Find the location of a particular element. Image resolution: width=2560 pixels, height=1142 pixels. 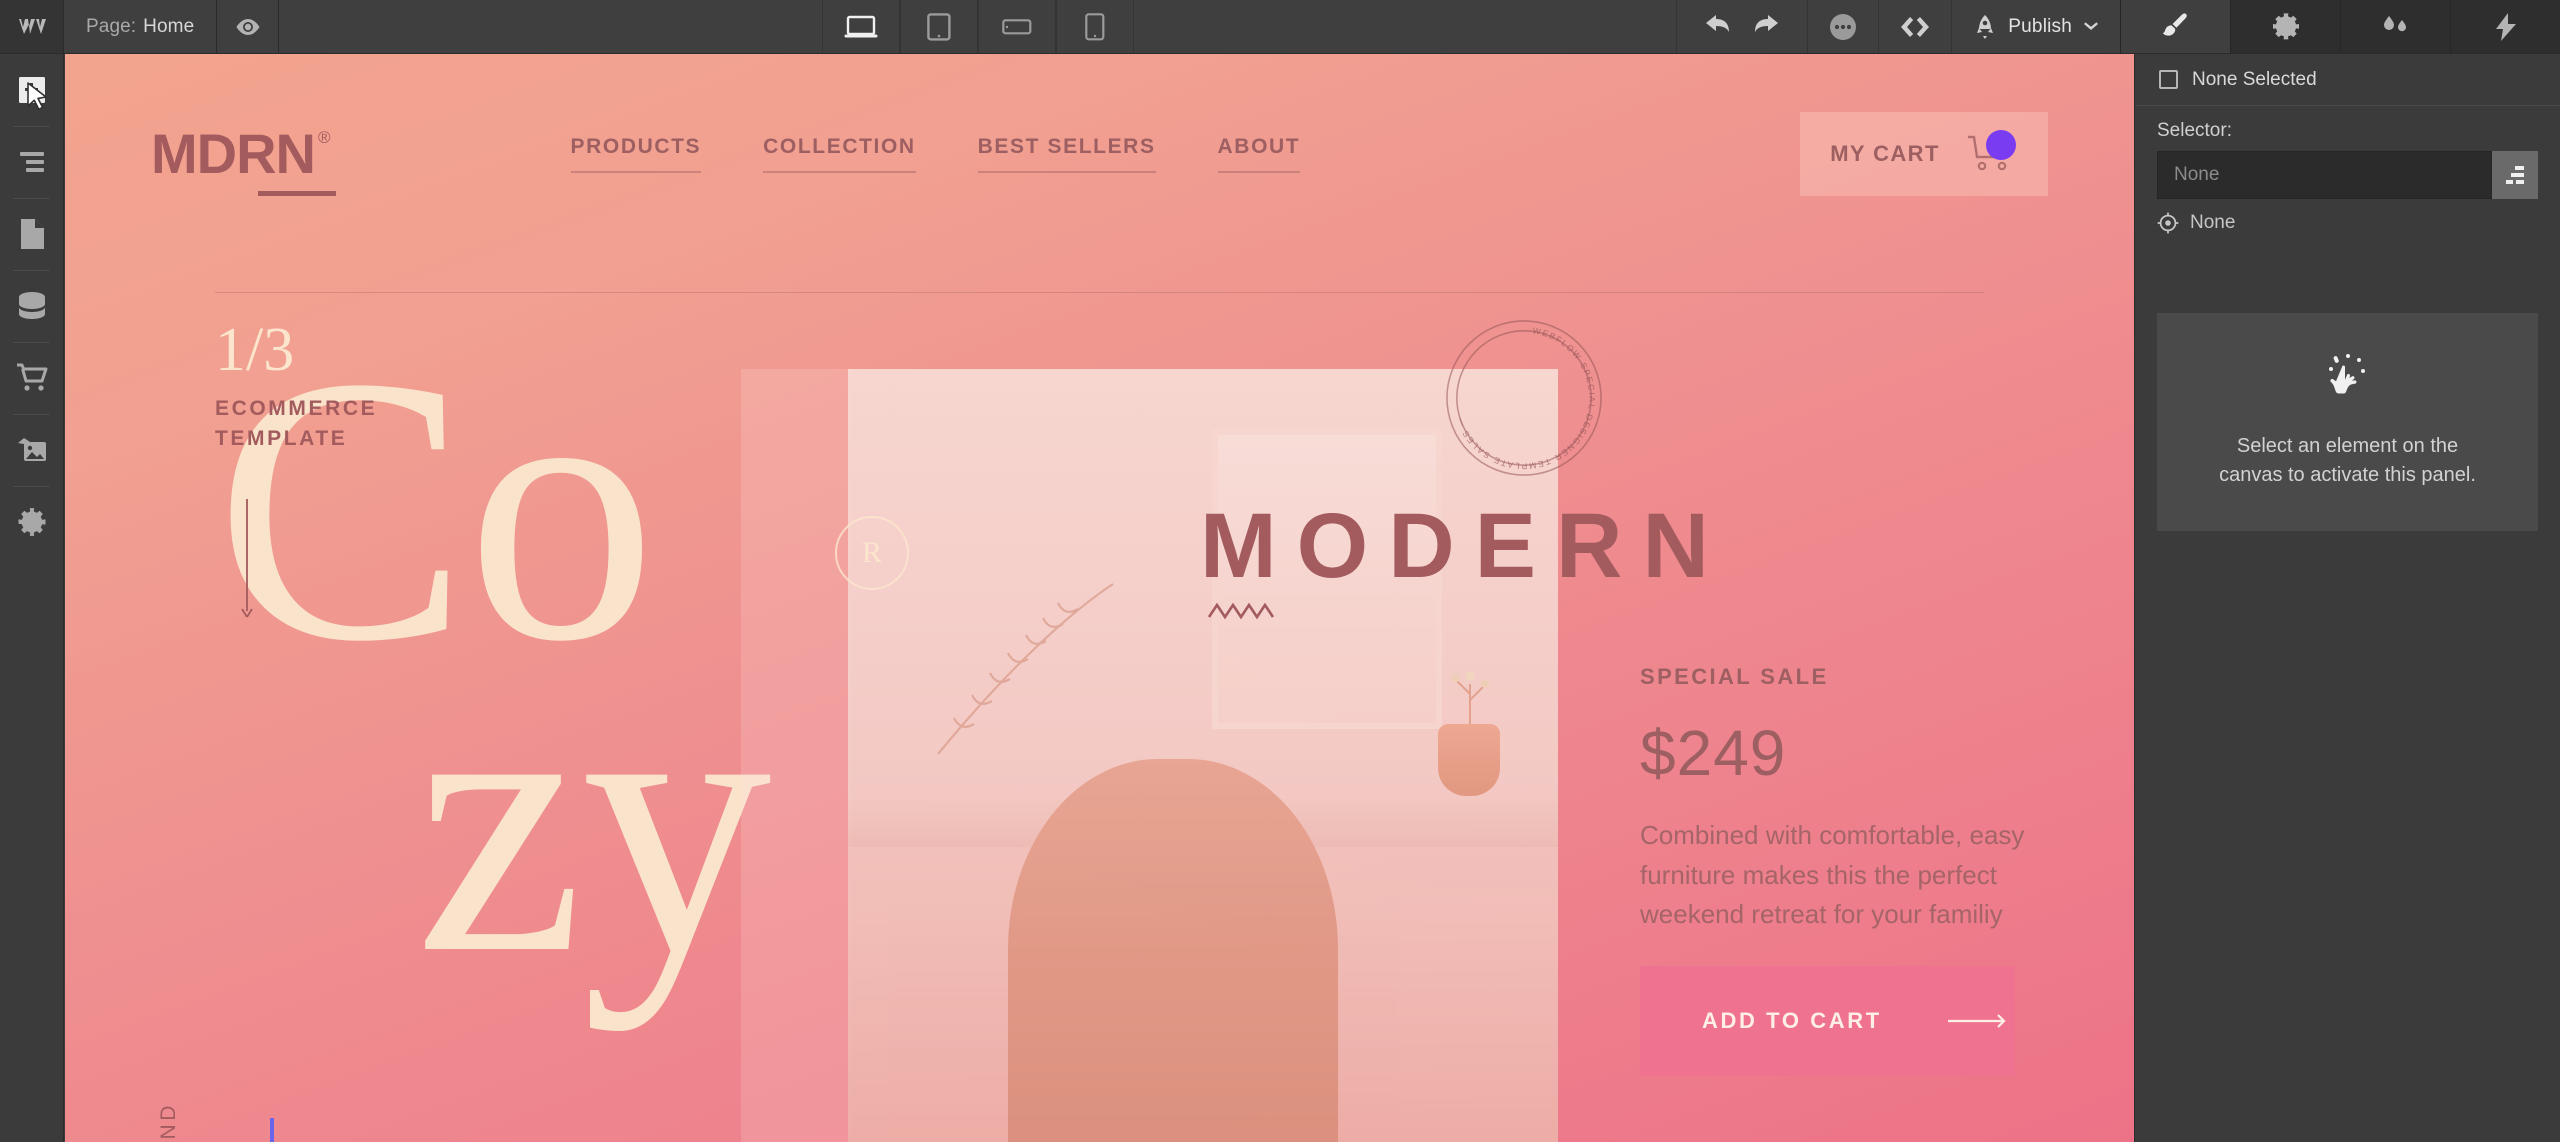

cart-count-badge is located at coordinates (2001, 145).